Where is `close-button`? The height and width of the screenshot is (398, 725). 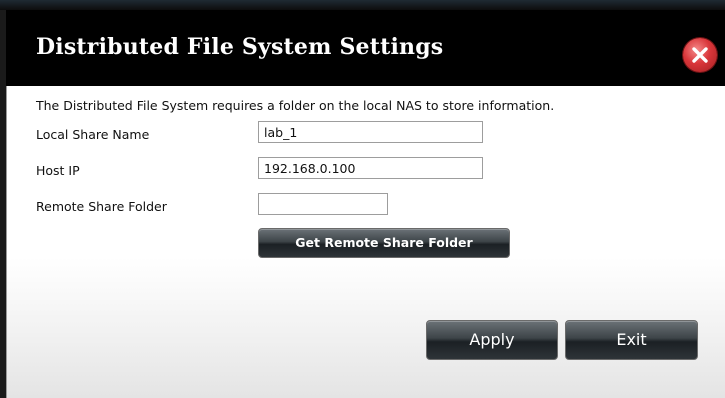
close-button is located at coordinates (700, 55).